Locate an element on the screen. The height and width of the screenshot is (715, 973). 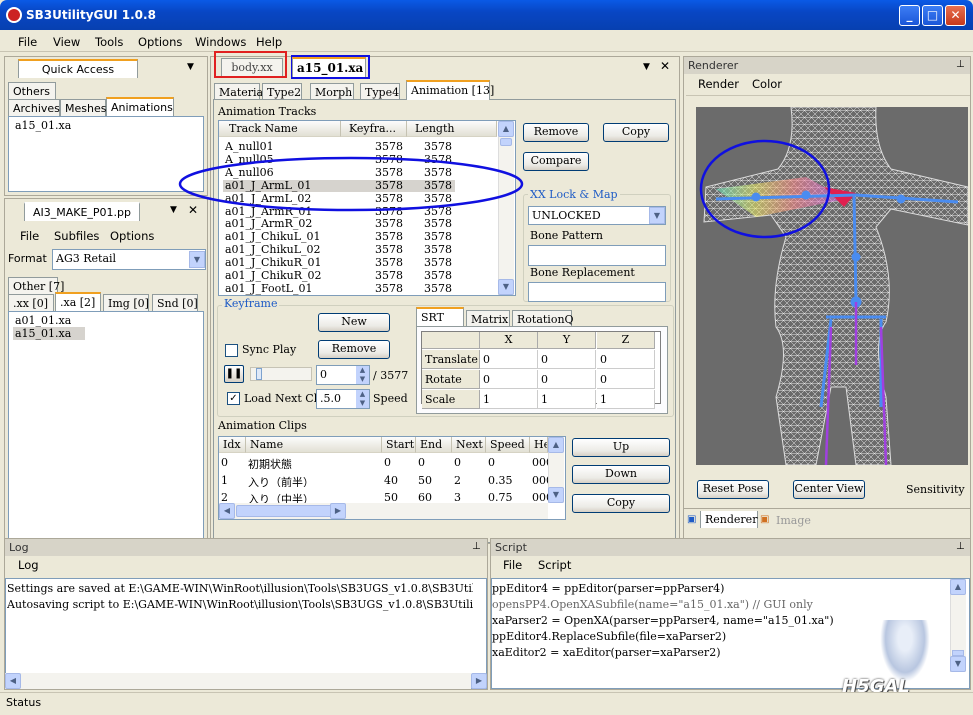
tab-img: Img [0] is located at coordinates (126, 302).